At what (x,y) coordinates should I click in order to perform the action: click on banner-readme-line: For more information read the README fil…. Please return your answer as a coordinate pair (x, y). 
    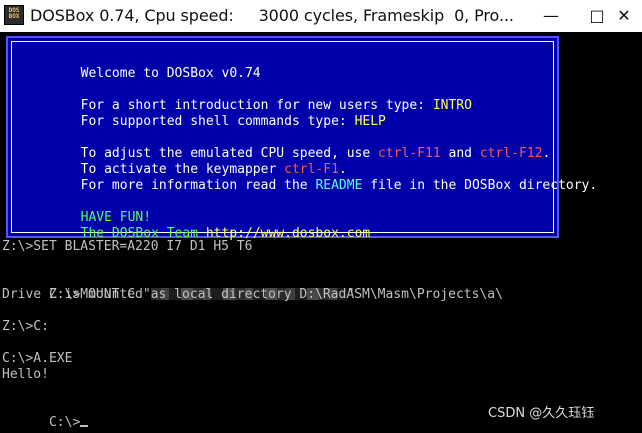
    Looking at the image, I should click on (308, 177).